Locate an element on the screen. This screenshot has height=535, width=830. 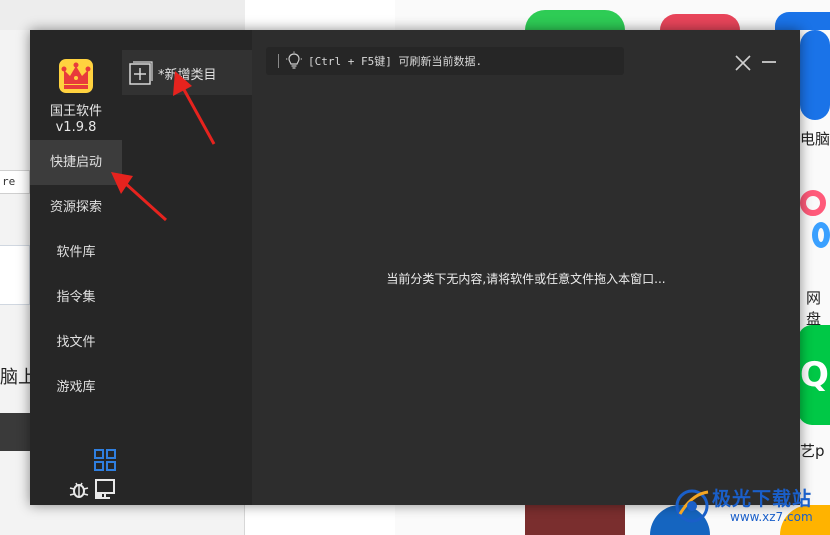
app-label-pc: 电脑 is located at coordinates (815, 139).